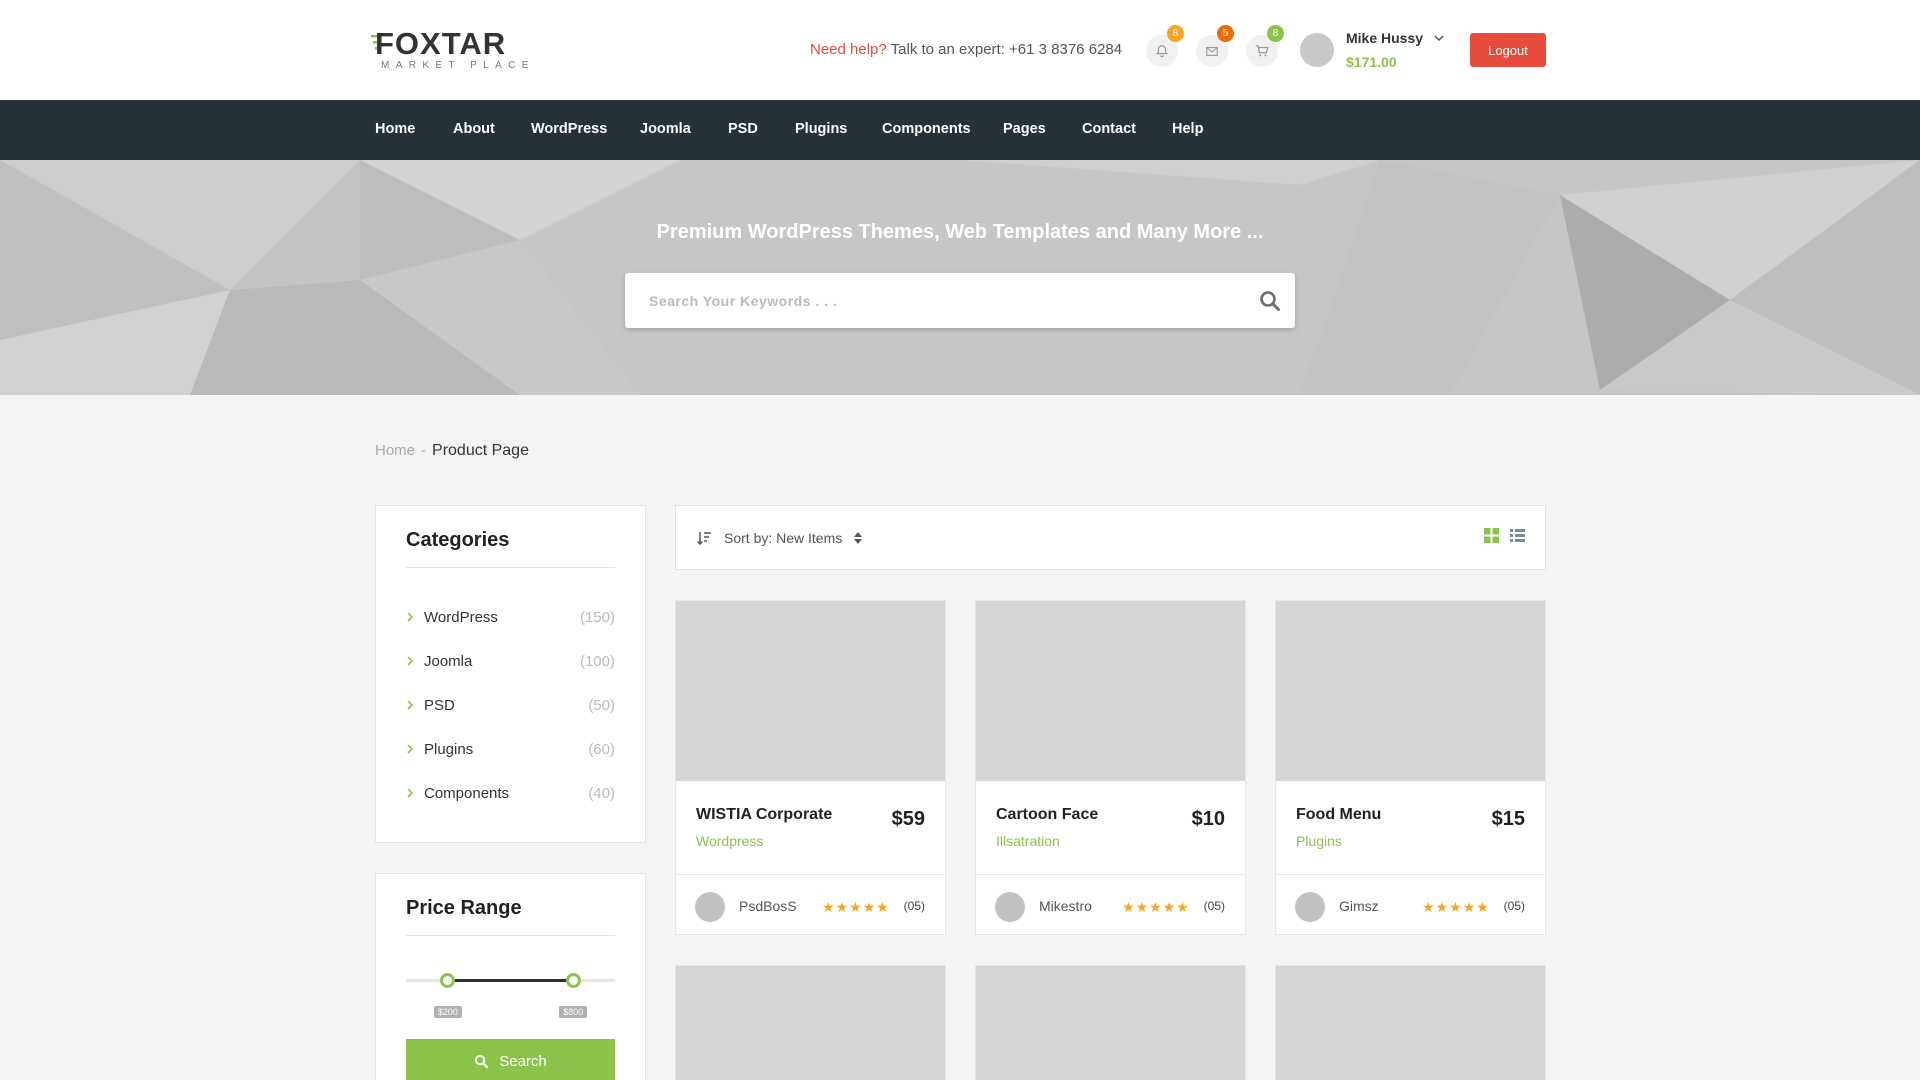  What do you see at coordinates (510, 980) in the screenshot?
I see `price-slider-selected-range` at bounding box center [510, 980].